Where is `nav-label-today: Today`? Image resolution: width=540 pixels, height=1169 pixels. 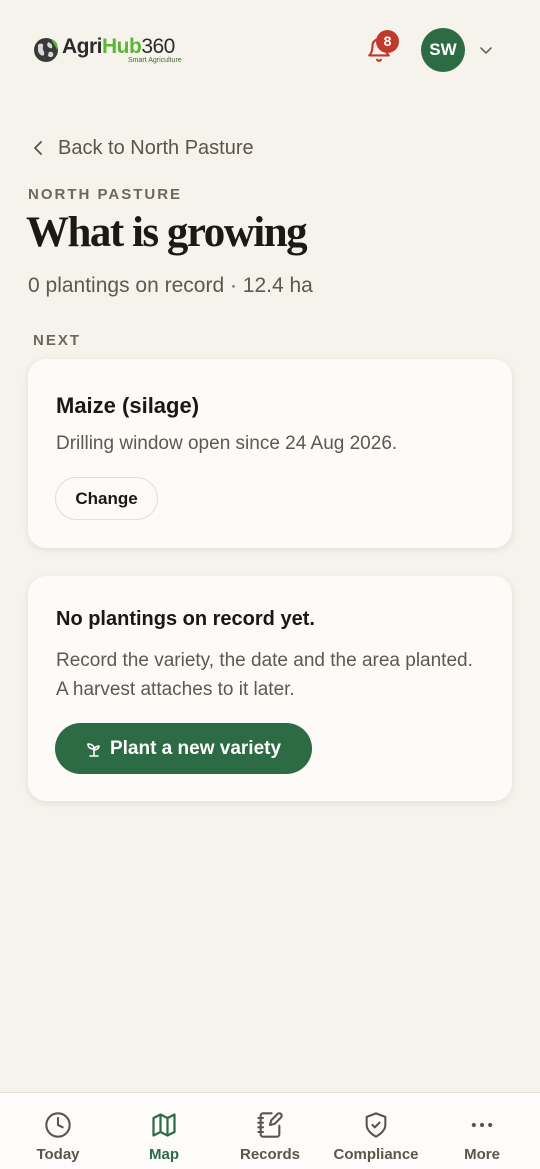 nav-label-today: Today is located at coordinates (58, 1154).